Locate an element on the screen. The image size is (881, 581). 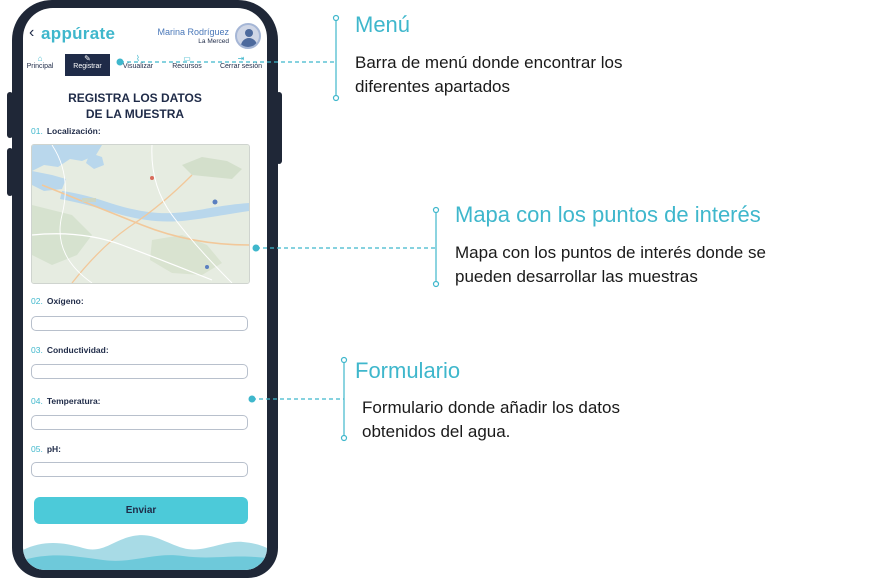
annotation-desc-line: Formulario donde añadir los datos is located at coordinates (491, 407).